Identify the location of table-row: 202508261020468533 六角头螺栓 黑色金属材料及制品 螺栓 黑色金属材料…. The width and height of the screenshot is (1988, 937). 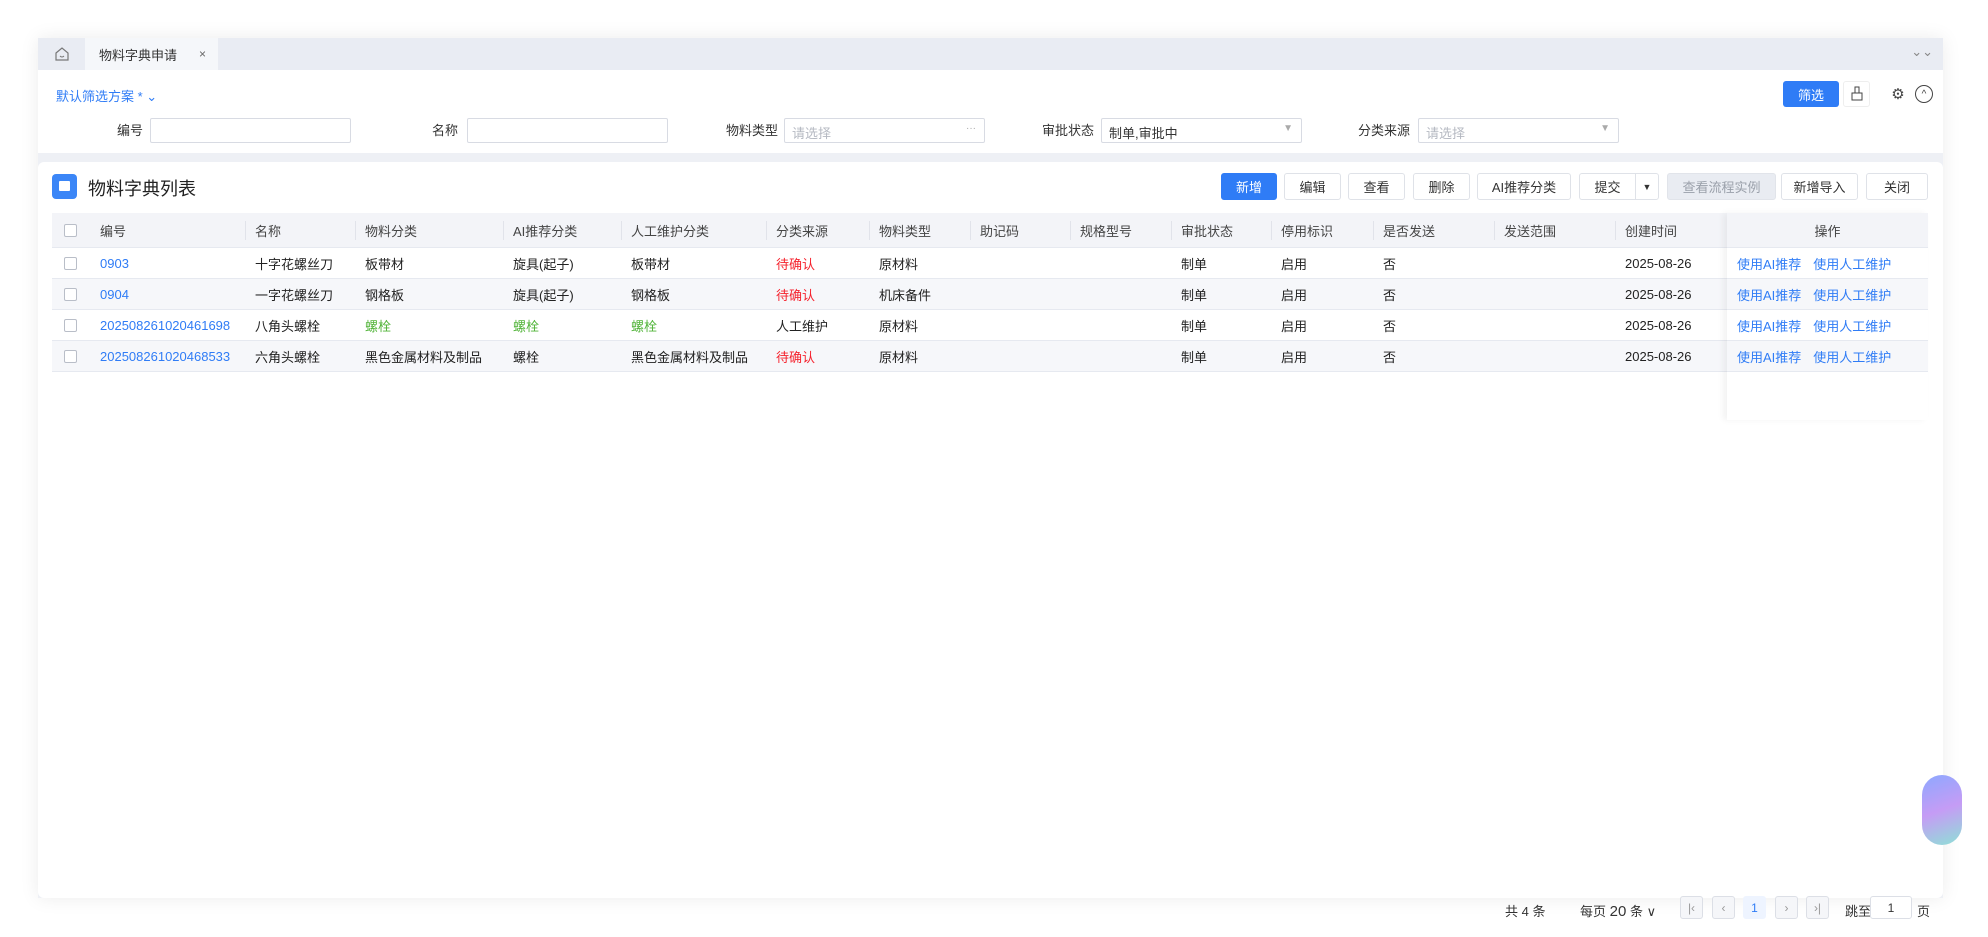
(990, 356).